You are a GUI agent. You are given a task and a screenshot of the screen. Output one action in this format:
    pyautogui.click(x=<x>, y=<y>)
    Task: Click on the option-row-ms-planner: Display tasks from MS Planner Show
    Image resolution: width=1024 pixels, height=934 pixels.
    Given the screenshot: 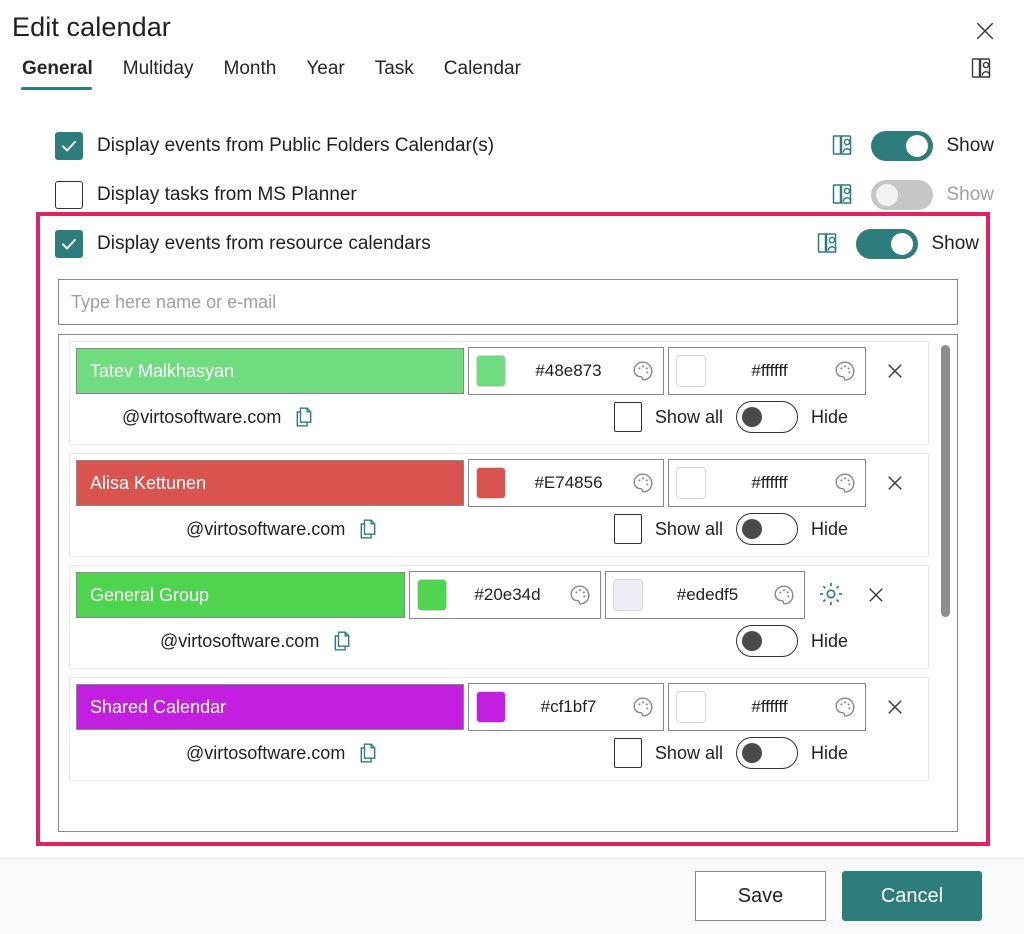 What is the action you would take?
    pyautogui.click(x=524, y=195)
    